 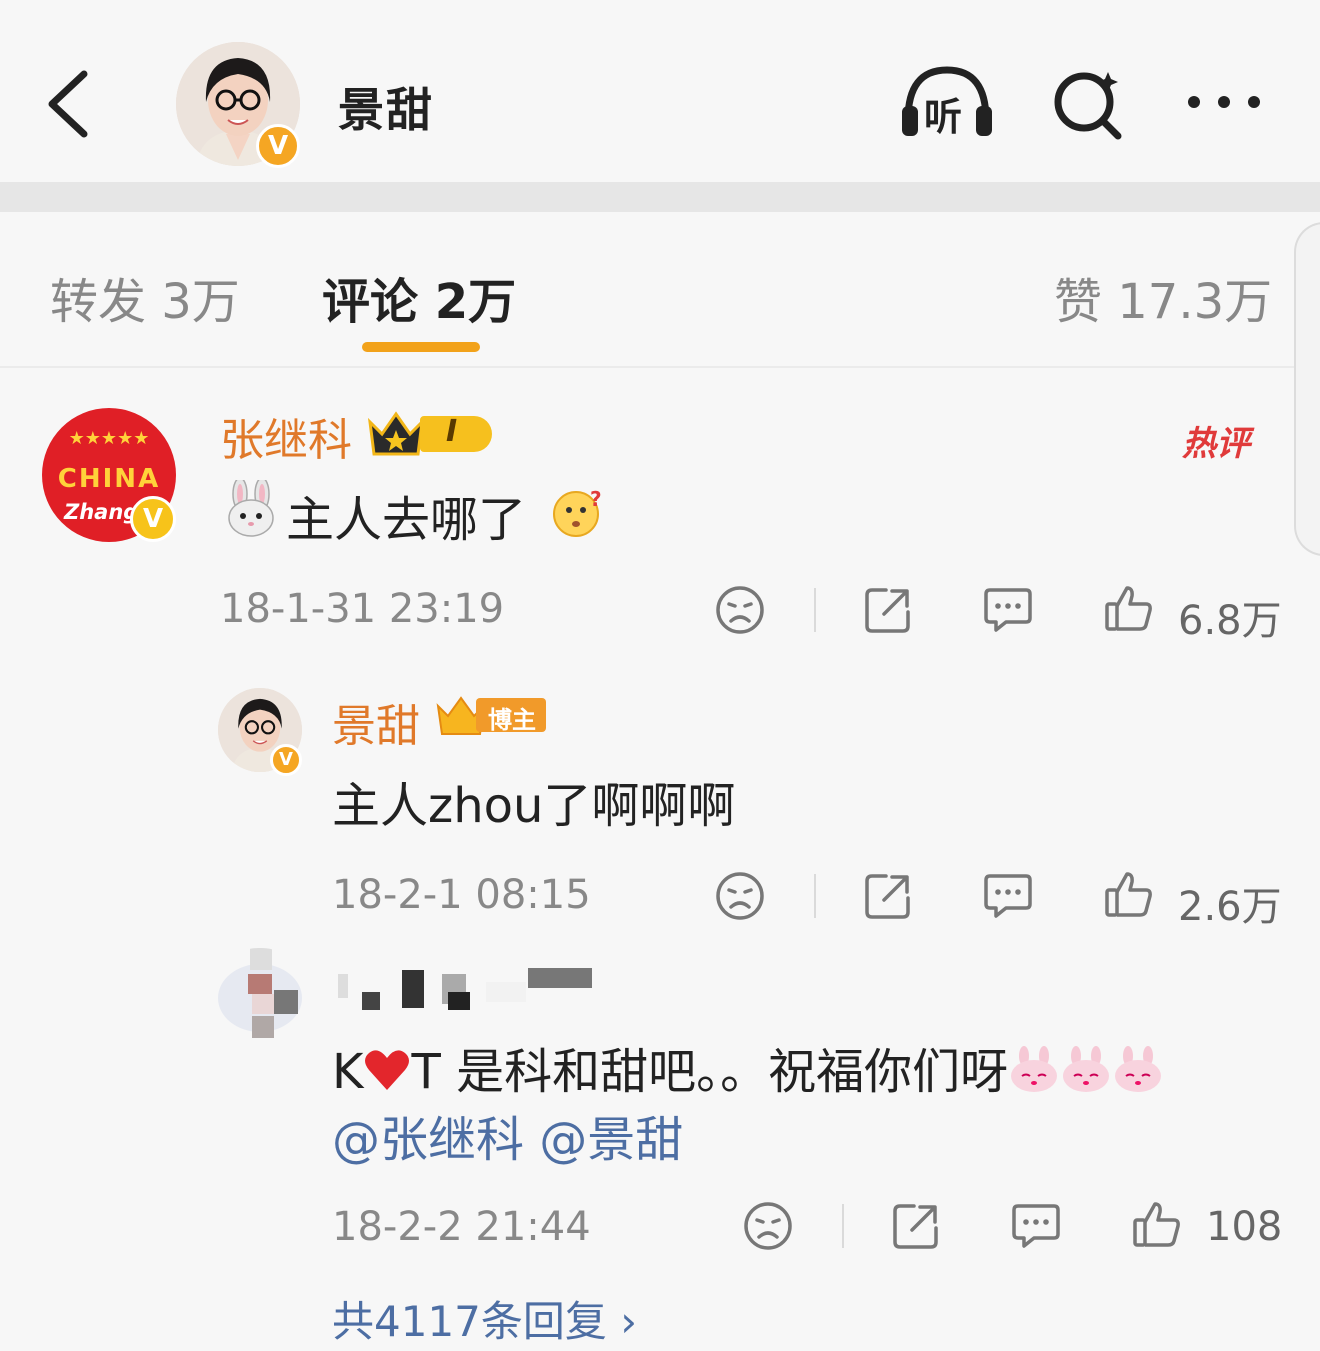 What do you see at coordinates (419, 297) in the screenshot?
I see `tab-comments: 评论 2万` at bounding box center [419, 297].